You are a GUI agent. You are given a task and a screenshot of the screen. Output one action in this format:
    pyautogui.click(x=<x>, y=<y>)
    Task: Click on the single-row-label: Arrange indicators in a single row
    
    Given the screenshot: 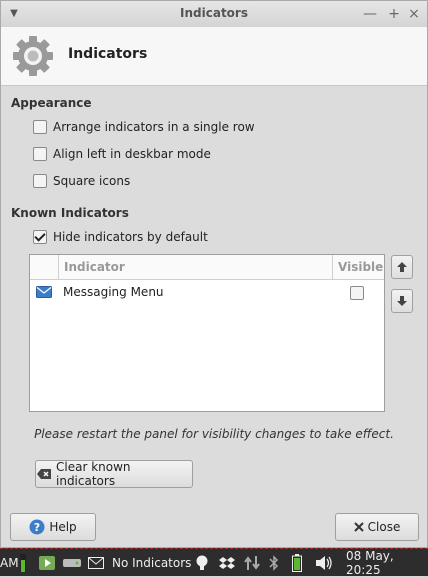 What is the action you would take?
    pyautogui.click(x=154, y=127)
    